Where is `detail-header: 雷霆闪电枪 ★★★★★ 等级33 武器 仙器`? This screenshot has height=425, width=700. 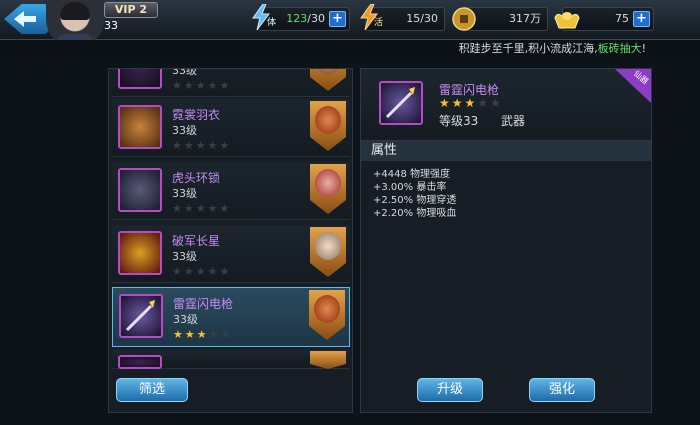
detail-header: 雷霆闪电枪 ★★★★★ 等级33 武器 仙器 is located at coordinates (506, 105).